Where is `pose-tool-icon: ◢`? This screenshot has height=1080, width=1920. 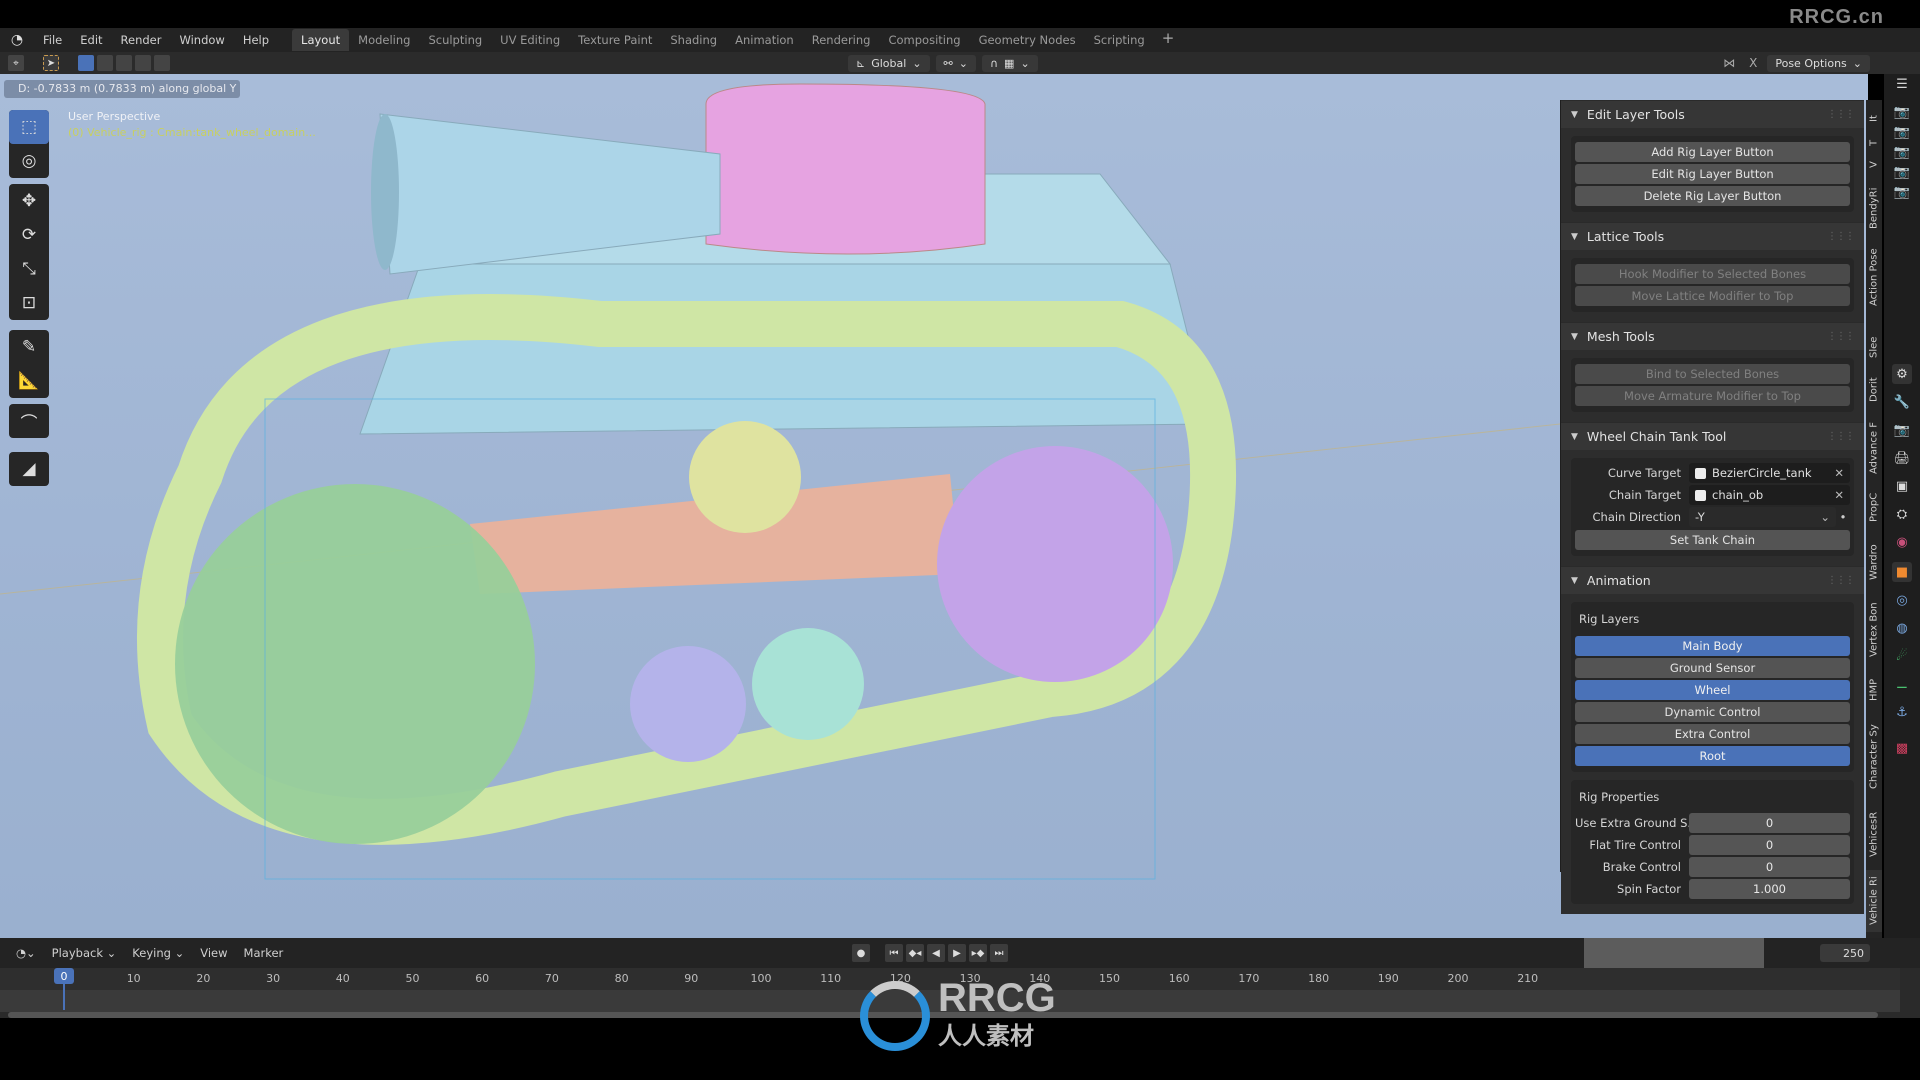 pose-tool-icon: ◢ is located at coordinates (29, 469).